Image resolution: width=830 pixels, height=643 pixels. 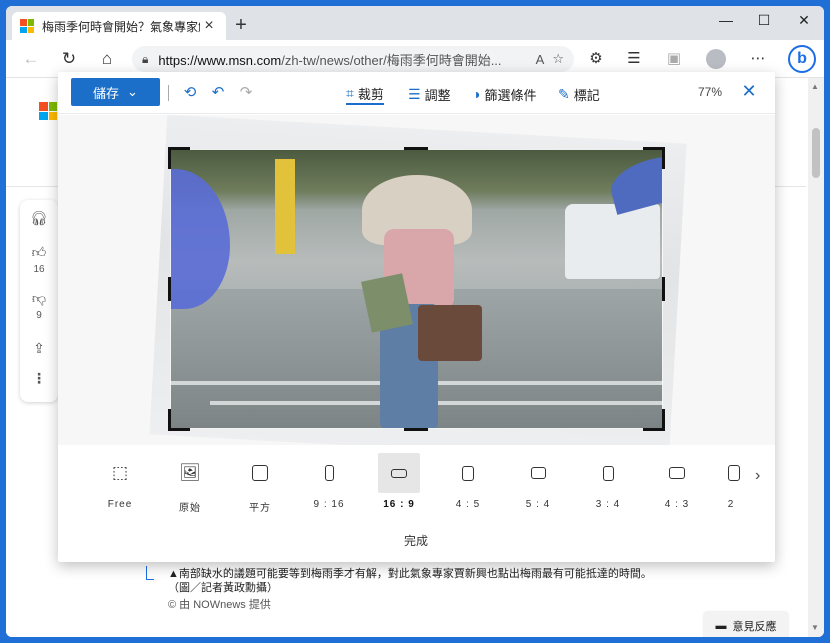 I want to click on redo-icon: ↷, so click(x=246, y=93).